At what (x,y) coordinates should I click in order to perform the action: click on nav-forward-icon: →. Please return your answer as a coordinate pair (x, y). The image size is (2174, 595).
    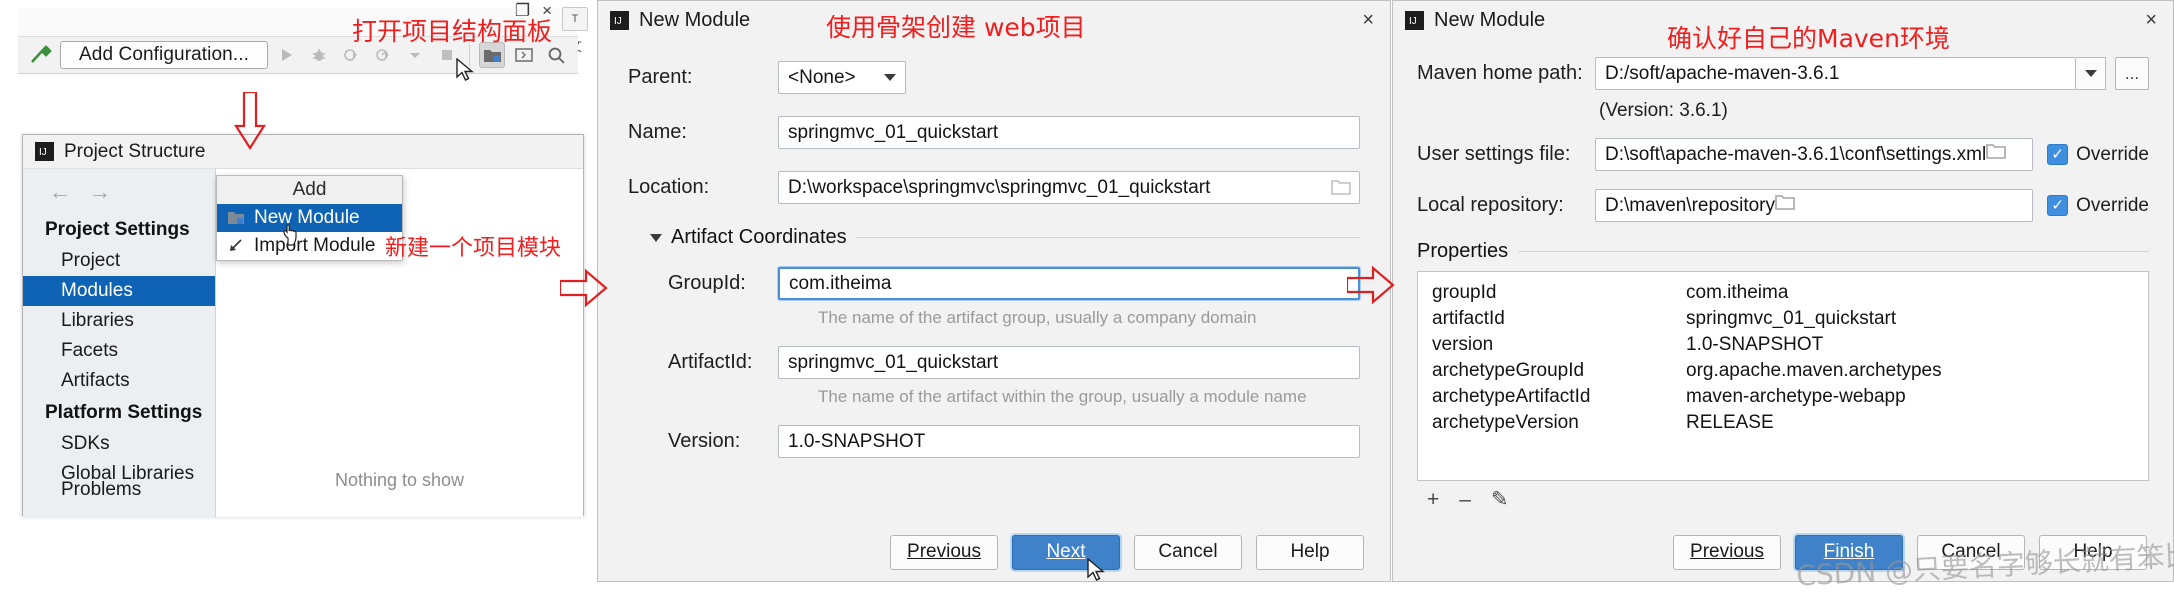
    Looking at the image, I should click on (100, 192).